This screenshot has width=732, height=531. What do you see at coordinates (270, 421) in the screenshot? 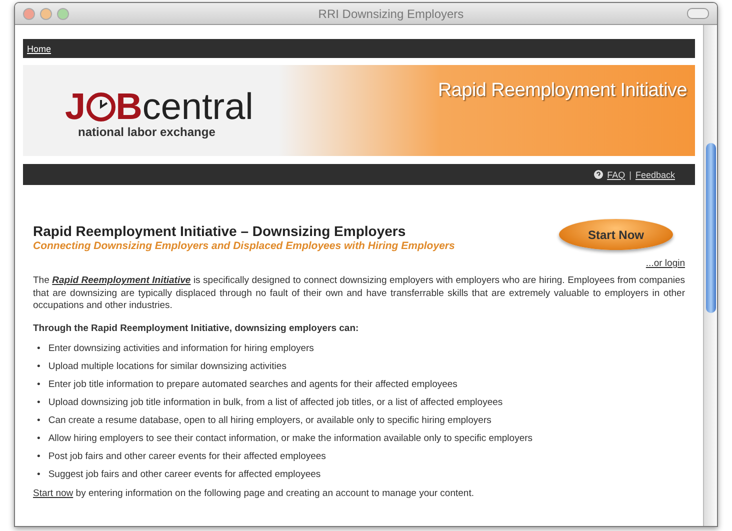
I see `bullet-item: Can create a resume database, open to all hiring employers, or available only to specific hiring employers` at bounding box center [270, 421].